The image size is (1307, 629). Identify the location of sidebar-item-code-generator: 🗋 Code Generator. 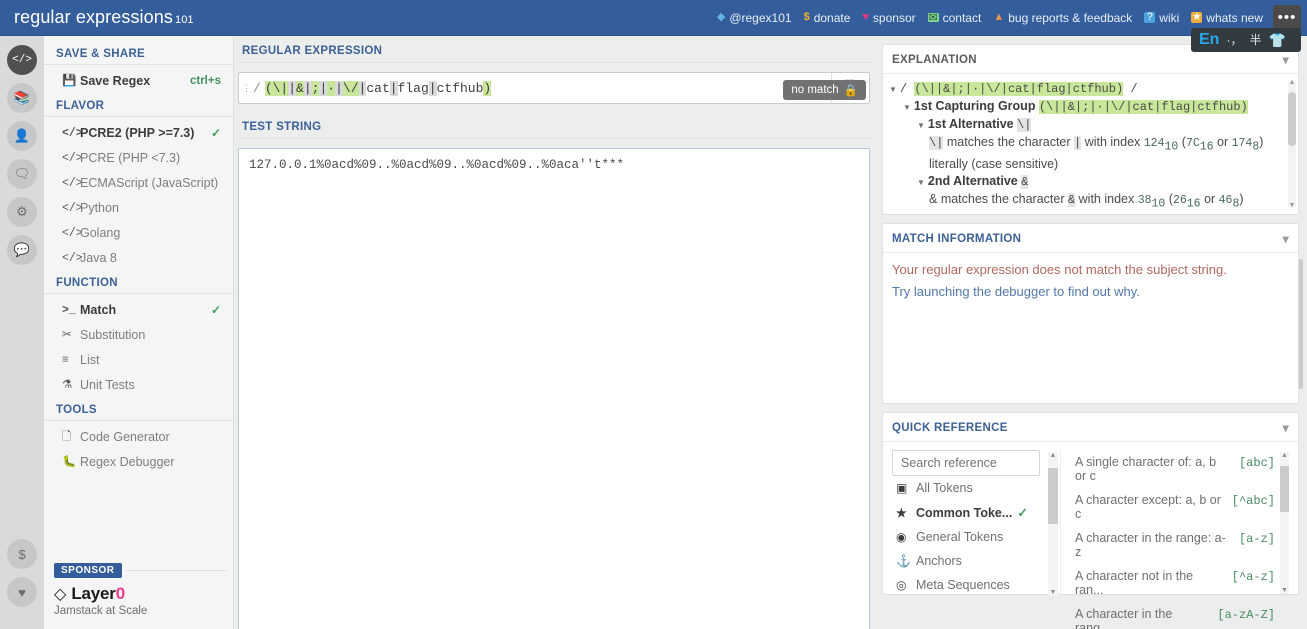
(138, 437).